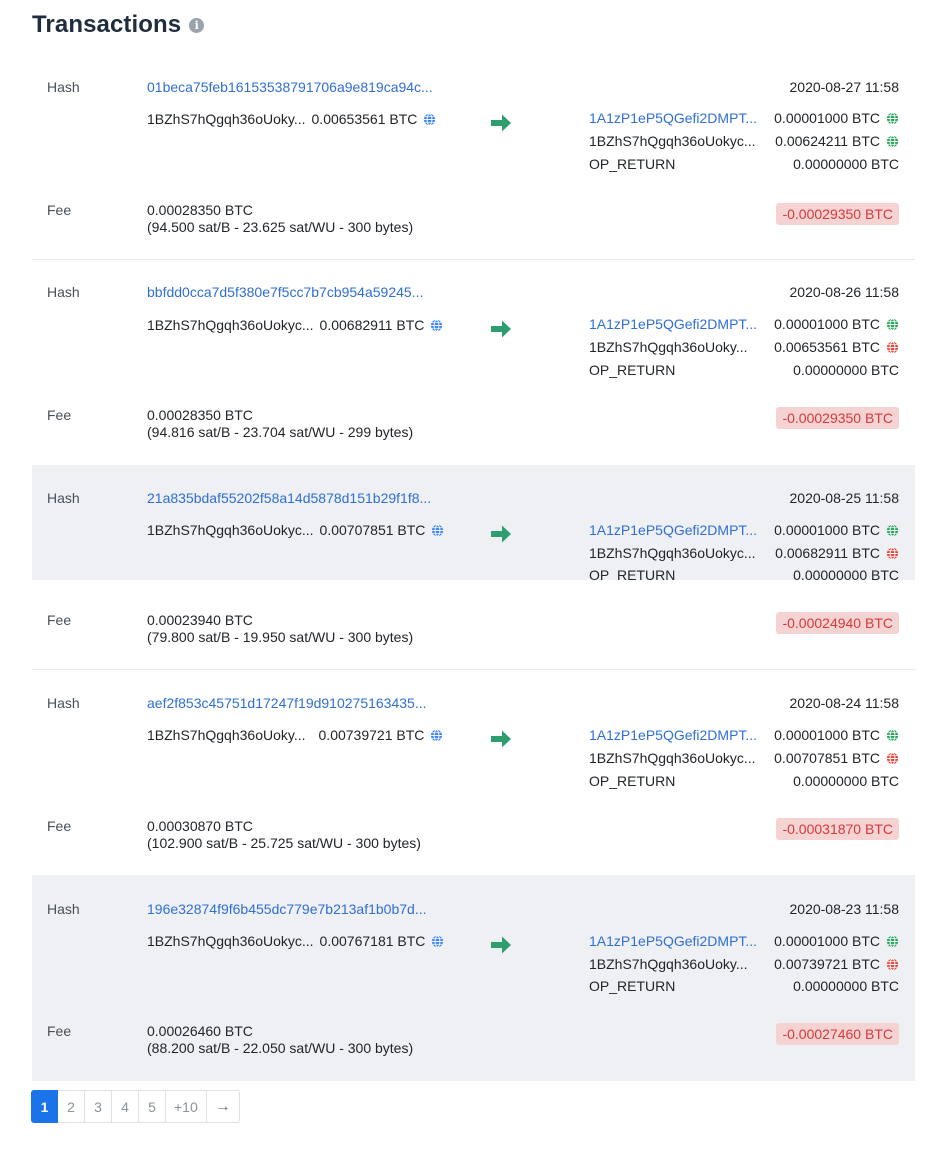 The width and height of the screenshot is (948, 1156). I want to click on page-button-2: 2, so click(71, 1106).